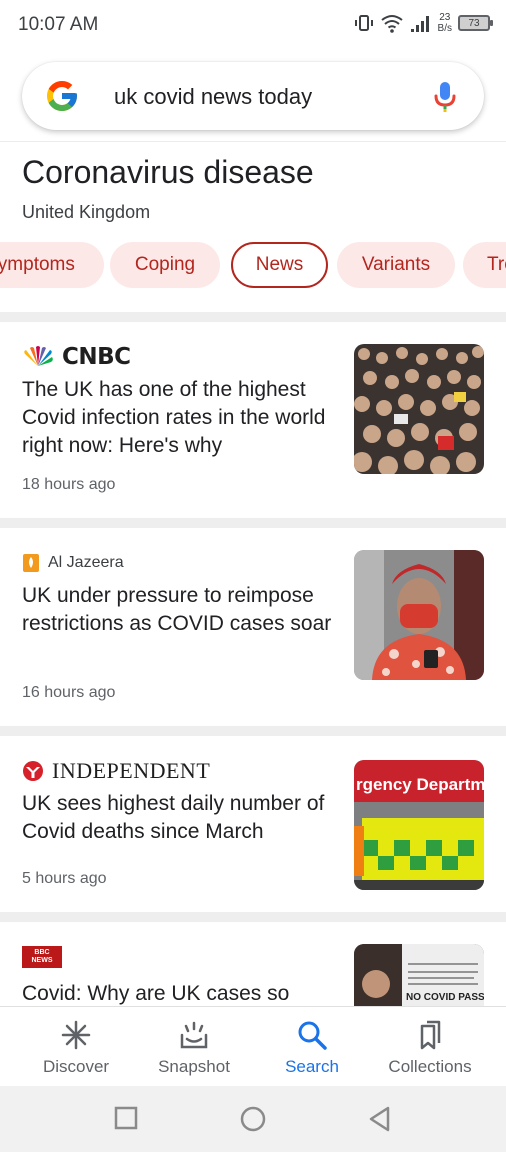 This screenshot has width=506, height=1152. Describe the element at coordinates (445, 997) in the screenshot. I see `thumb-sign-text: NO COVID PASS` at that location.